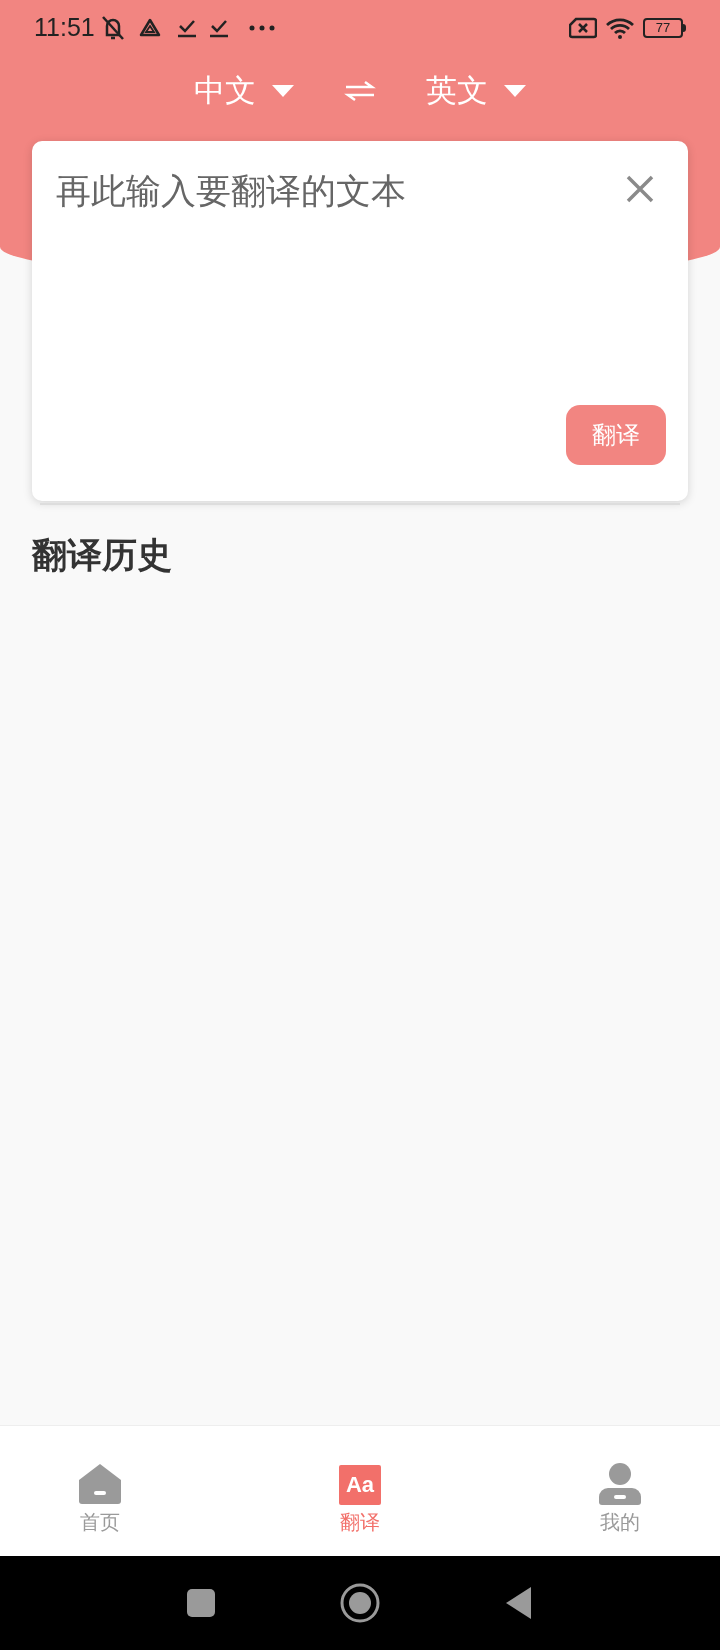 The width and height of the screenshot is (720, 1650). I want to click on back-icon, so click(519, 1603).